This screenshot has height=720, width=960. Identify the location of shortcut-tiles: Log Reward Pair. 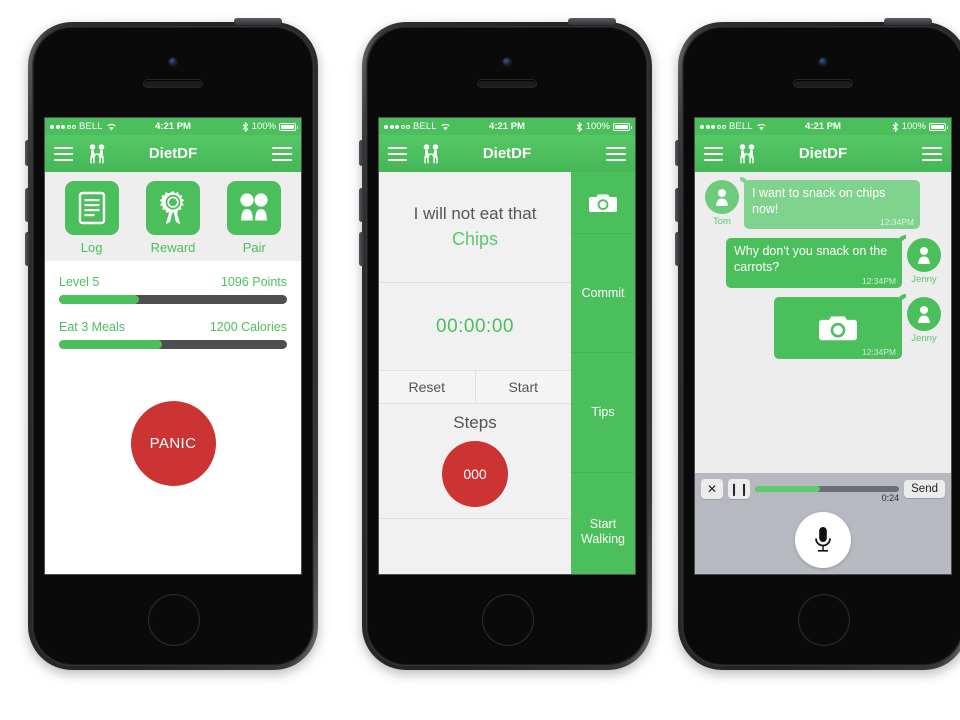
(173, 216).